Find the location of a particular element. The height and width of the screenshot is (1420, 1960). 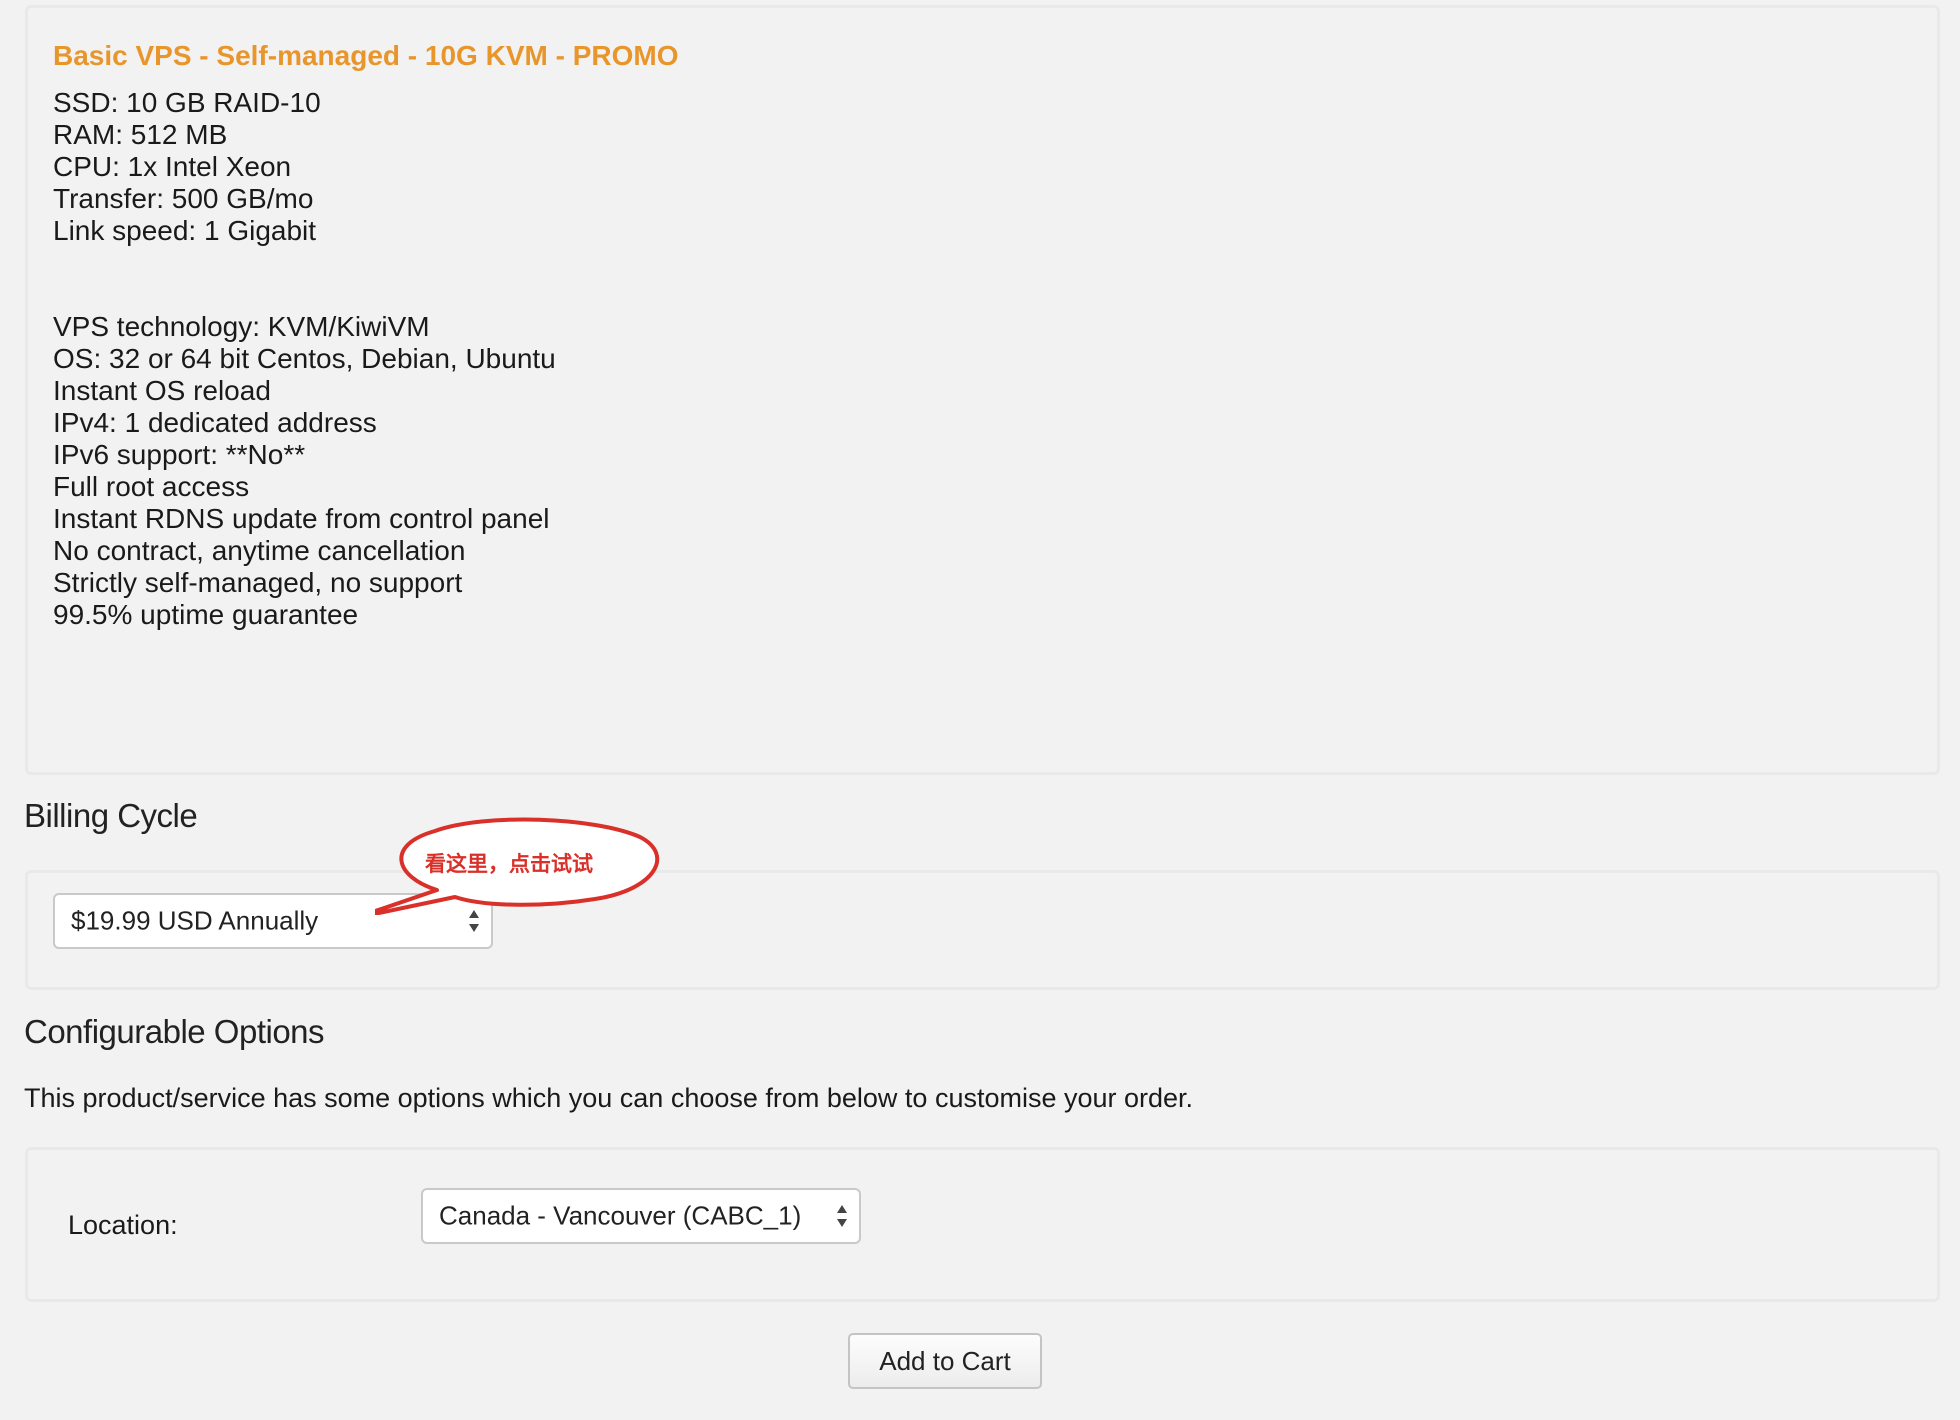

callout-text: 看这里，点击试试 is located at coordinates (509, 864).